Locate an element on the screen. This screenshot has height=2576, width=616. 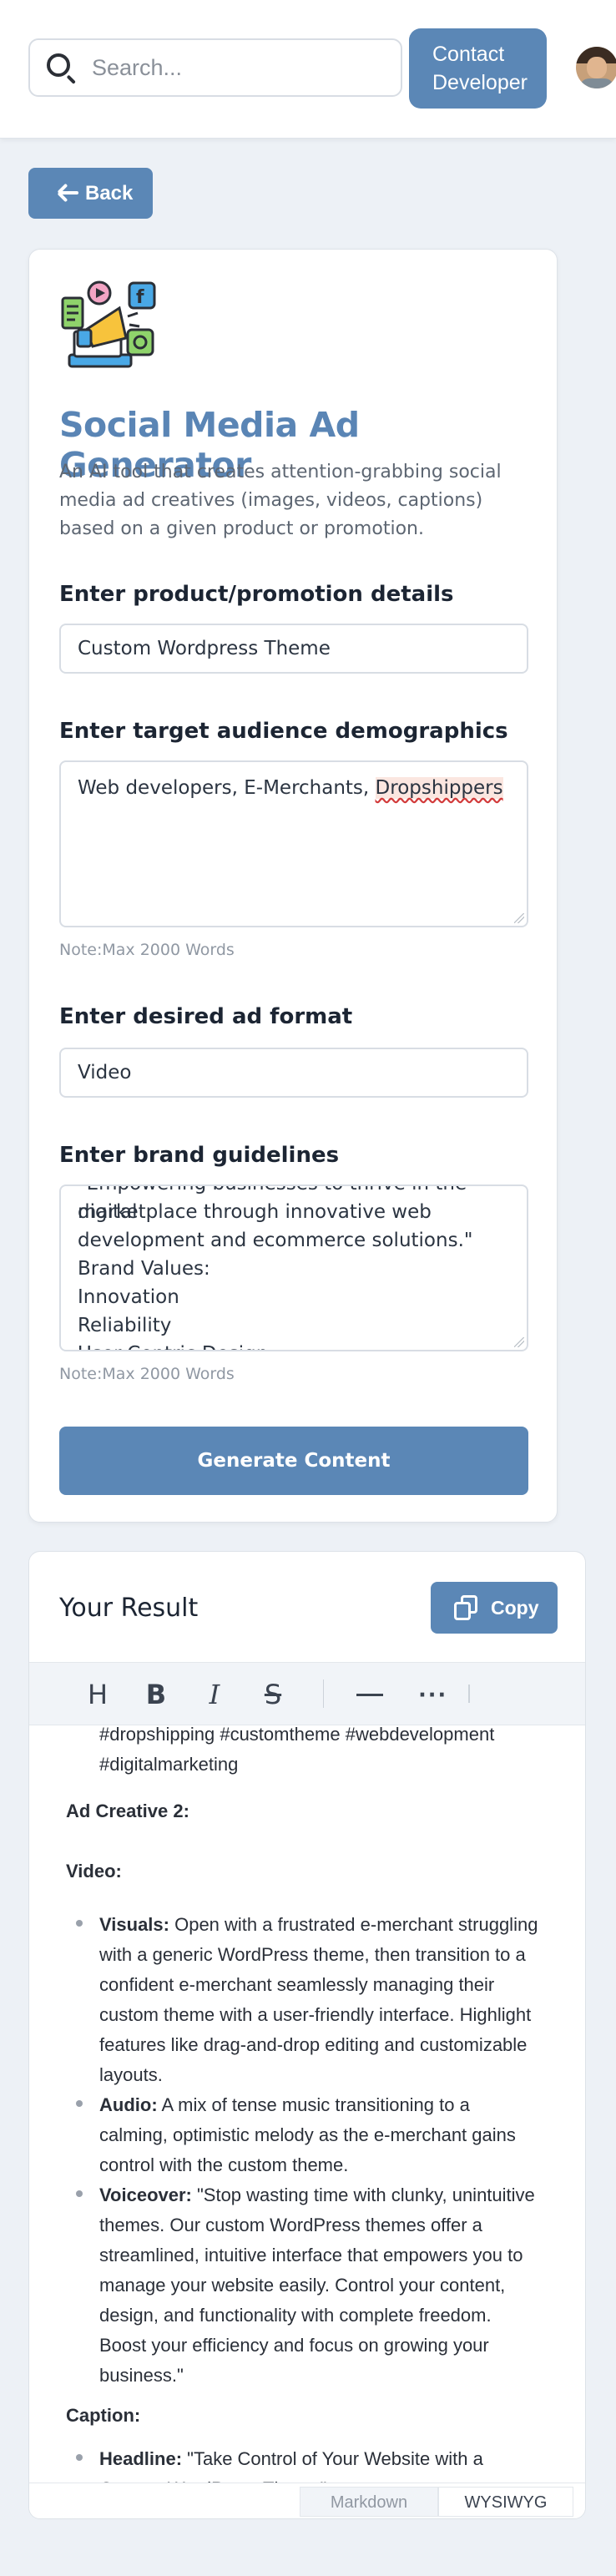
voiceover-text: business." is located at coordinates (141, 2375).